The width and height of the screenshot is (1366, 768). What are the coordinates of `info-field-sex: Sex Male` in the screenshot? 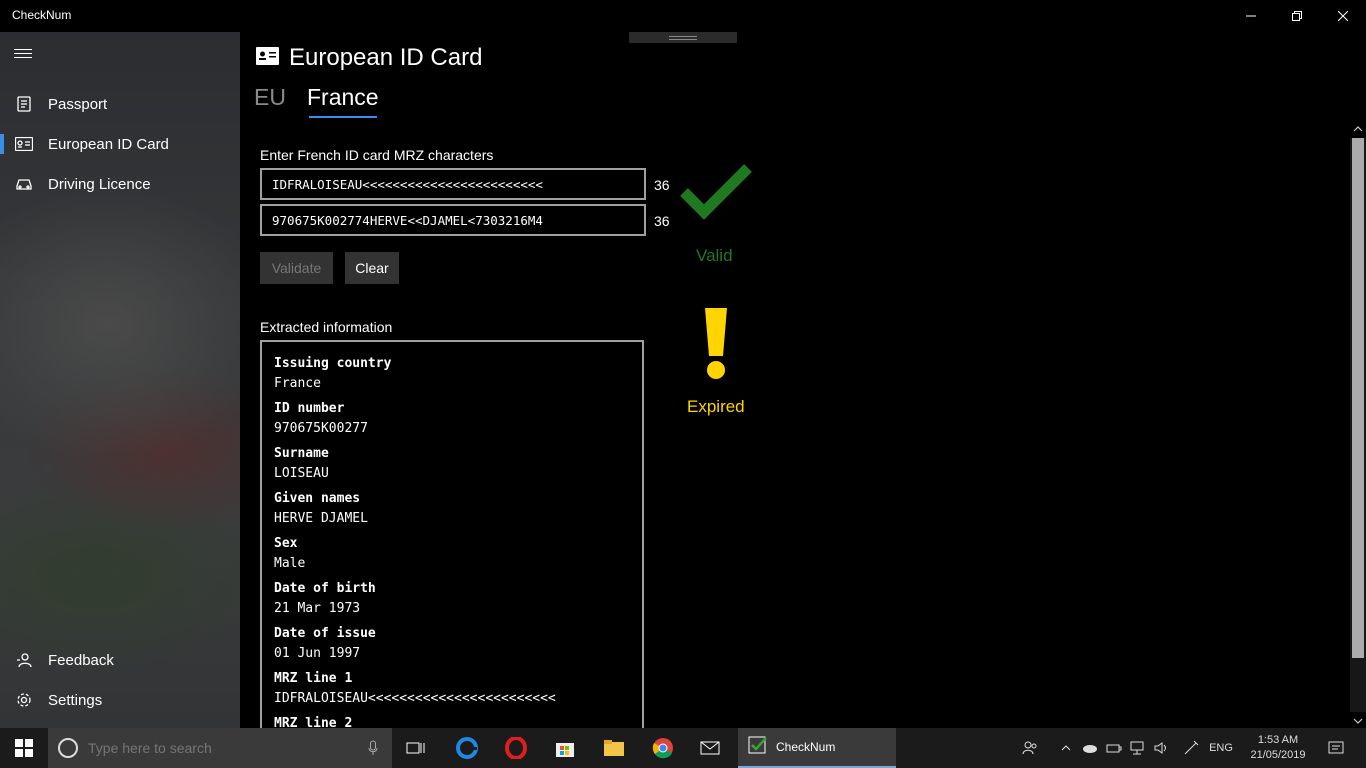 It's located at (452, 554).